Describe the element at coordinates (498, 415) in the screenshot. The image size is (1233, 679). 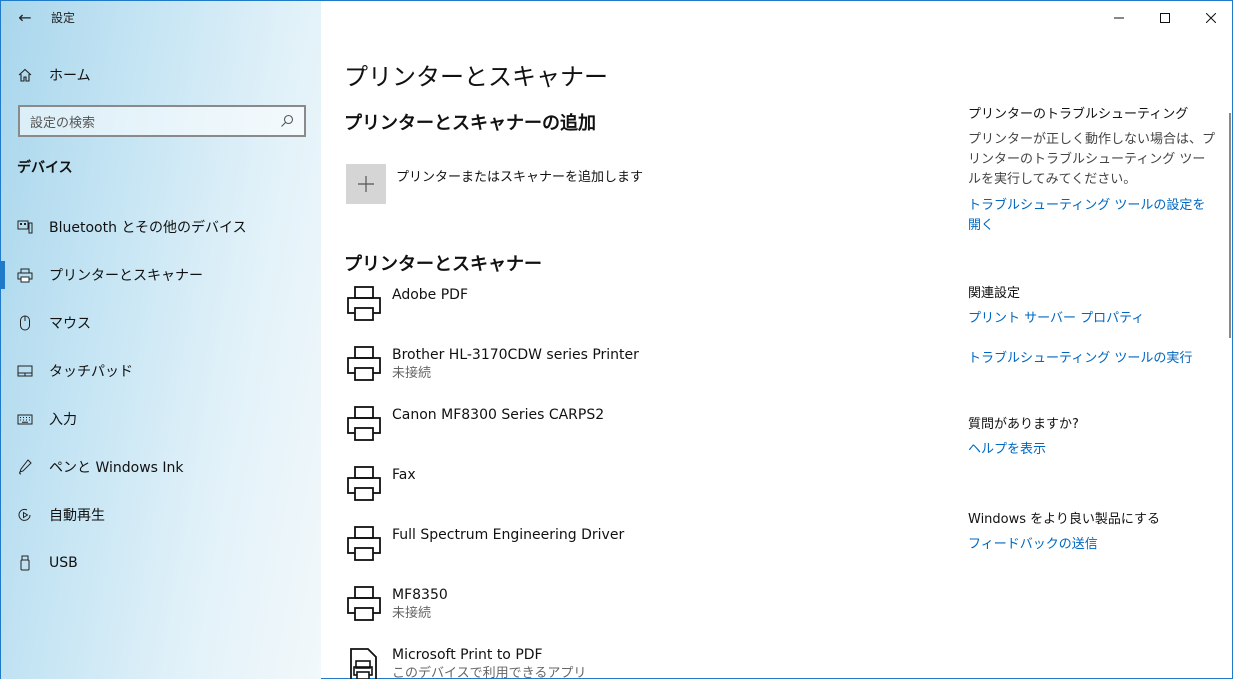
I see `printer-name: Canon MF8300 Series CARPS2` at that location.